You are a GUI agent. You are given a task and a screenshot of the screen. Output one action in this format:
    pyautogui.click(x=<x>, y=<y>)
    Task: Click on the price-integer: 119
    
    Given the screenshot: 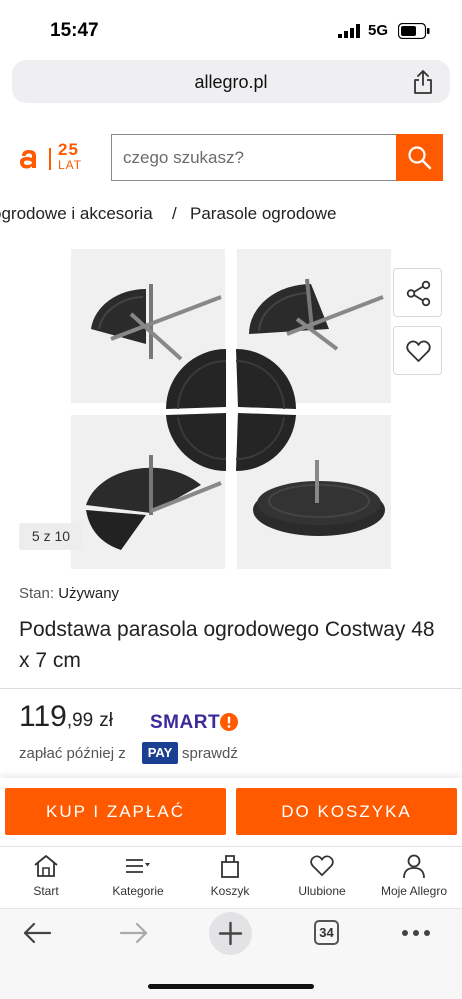 What is the action you would take?
    pyautogui.click(x=43, y=716)
    